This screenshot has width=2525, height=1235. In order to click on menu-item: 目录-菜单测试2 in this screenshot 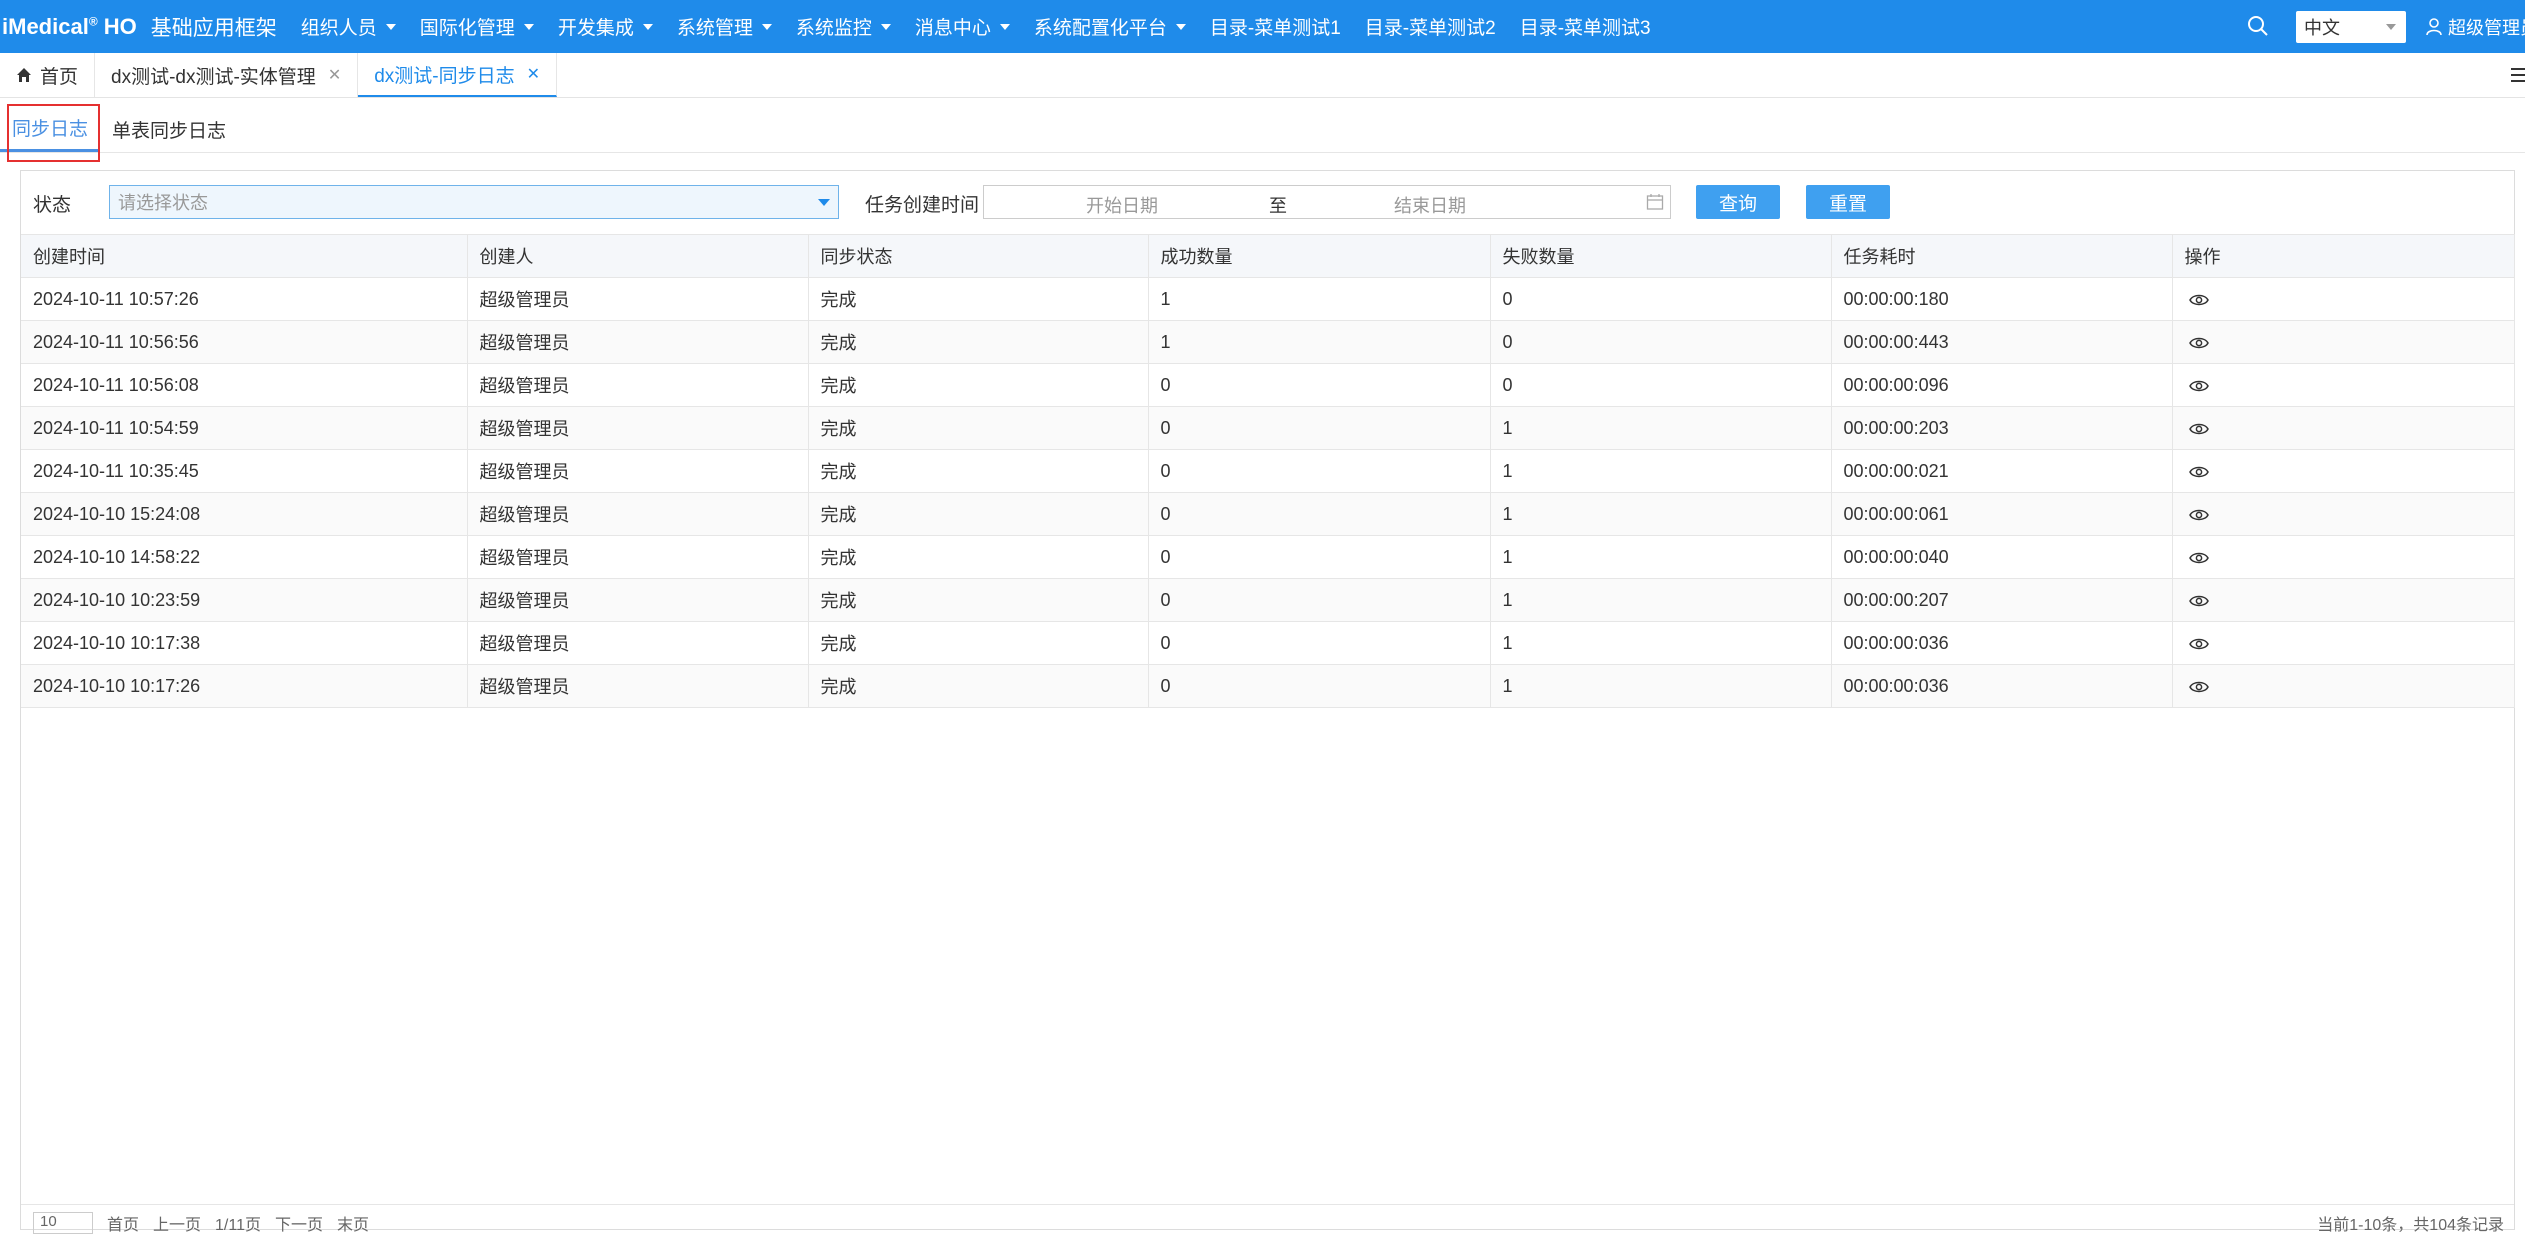, I will do `click(1430, 26)`.